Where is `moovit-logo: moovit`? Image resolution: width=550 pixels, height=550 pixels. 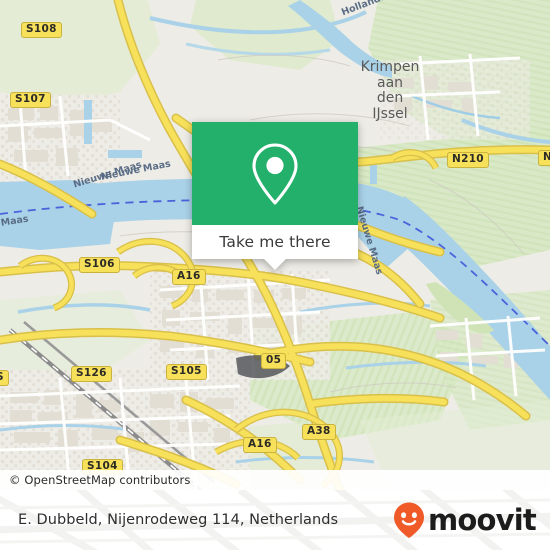
moovit-logo: moovit is located at coordinates (464, 520).